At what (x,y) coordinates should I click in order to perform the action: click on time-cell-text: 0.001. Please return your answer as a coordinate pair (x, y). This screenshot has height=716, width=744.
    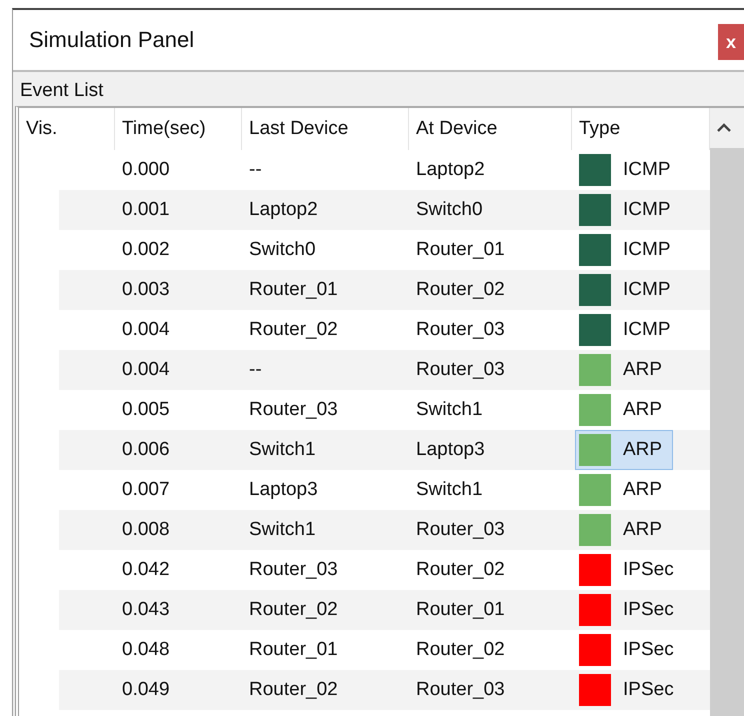
    Looking at the image, I should click on (146, 210).